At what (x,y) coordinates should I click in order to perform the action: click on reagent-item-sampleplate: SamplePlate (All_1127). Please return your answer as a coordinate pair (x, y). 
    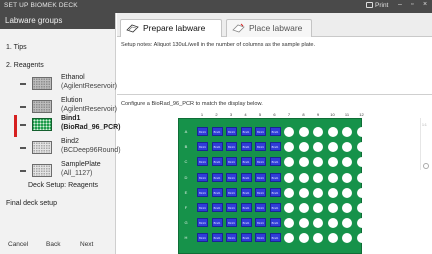
    Looking at the image, I should click on (68, 172).